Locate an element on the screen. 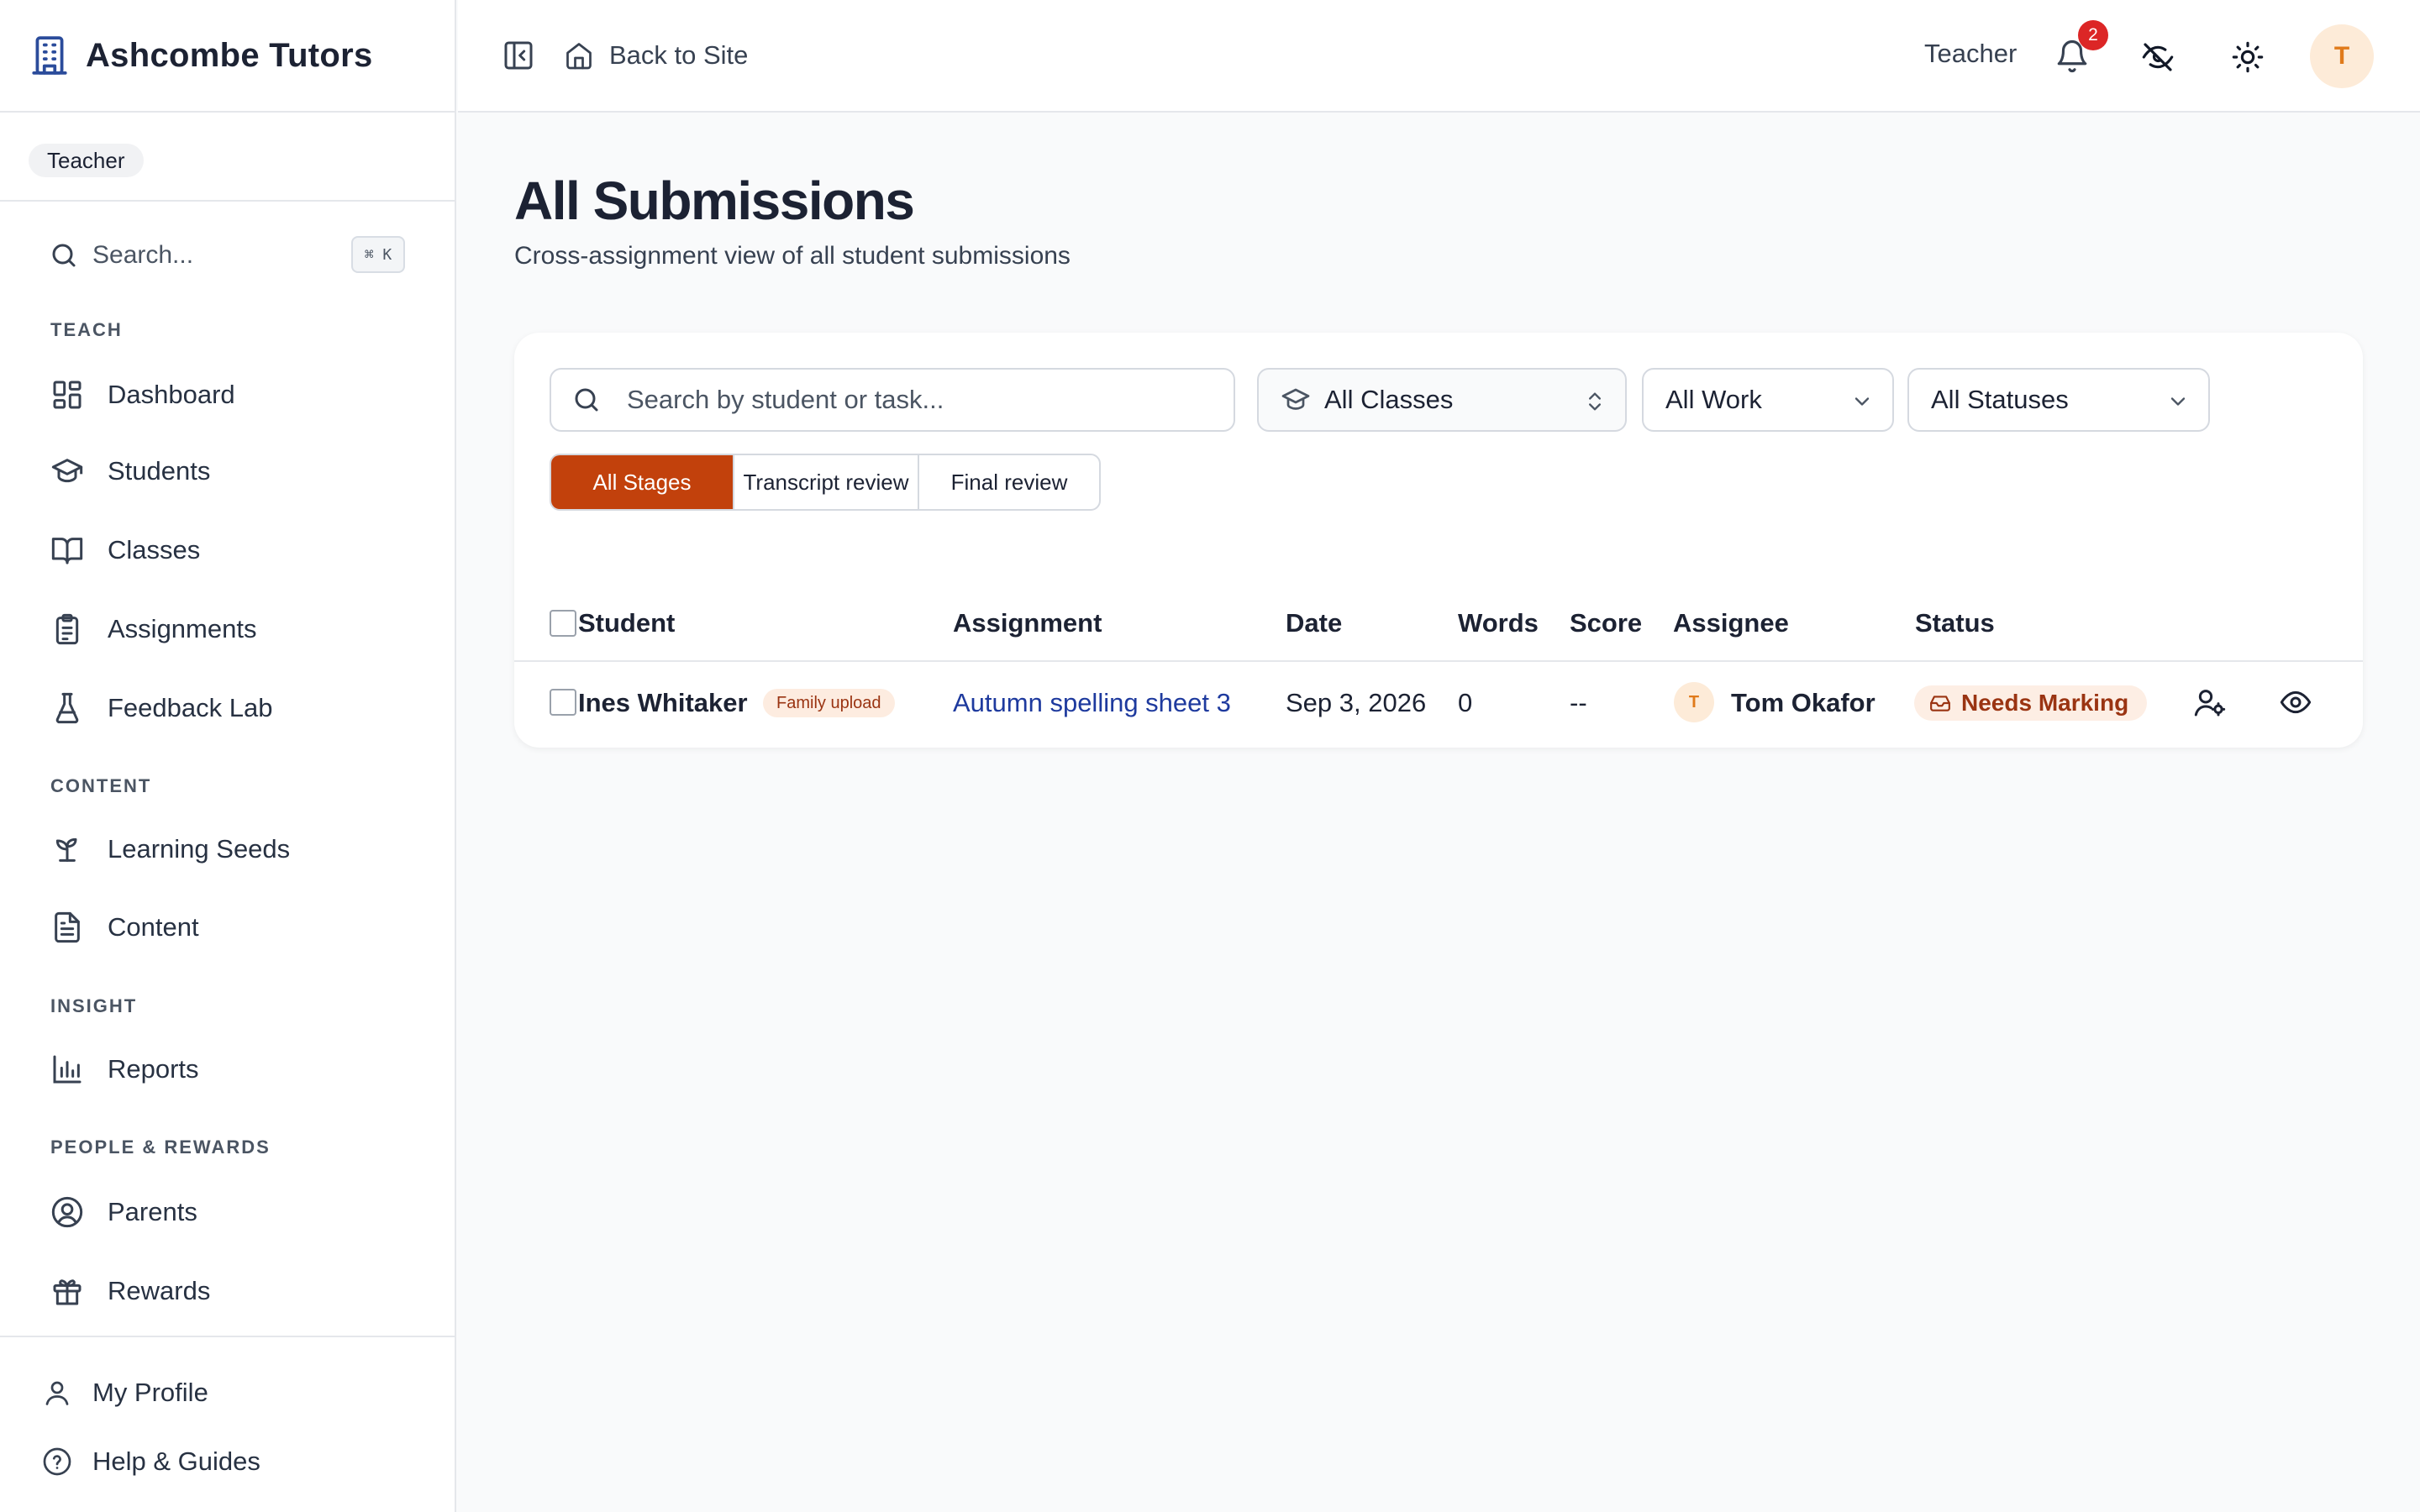  sidebar-item-label: Parents is located at coordinates (153, 1211).